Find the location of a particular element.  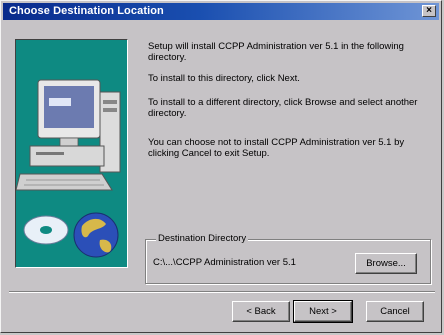

next-button: Next > is located at coordinates (323, 311).